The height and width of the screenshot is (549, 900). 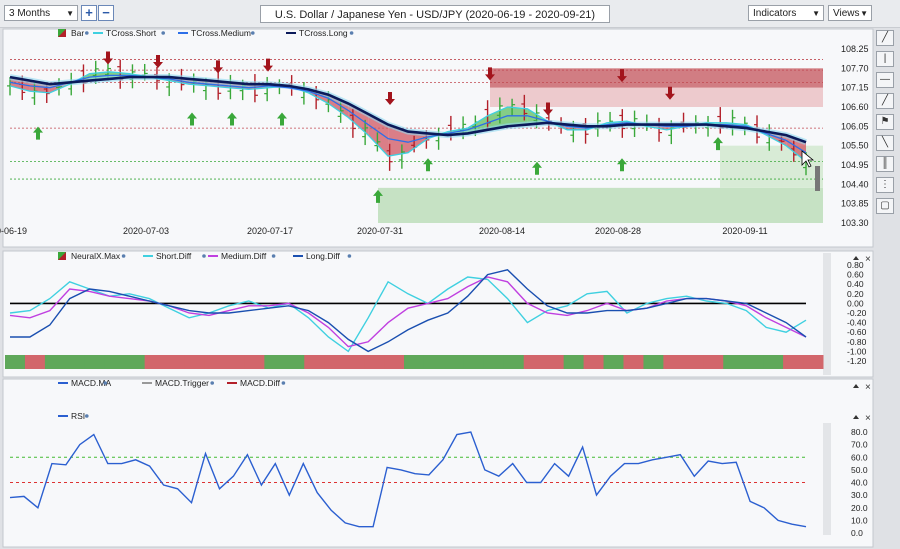 I want to click on drawing-tool-button: —, so click(x=885, y=80).